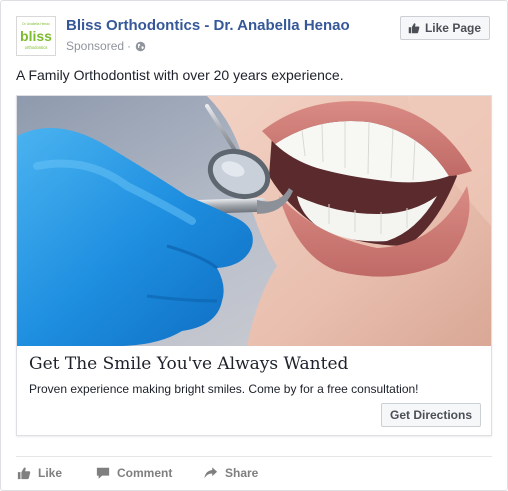 The height and width of the screenshot is (491, 508). I want to click on sponsored-label: Sponsored, so click(95, 46).